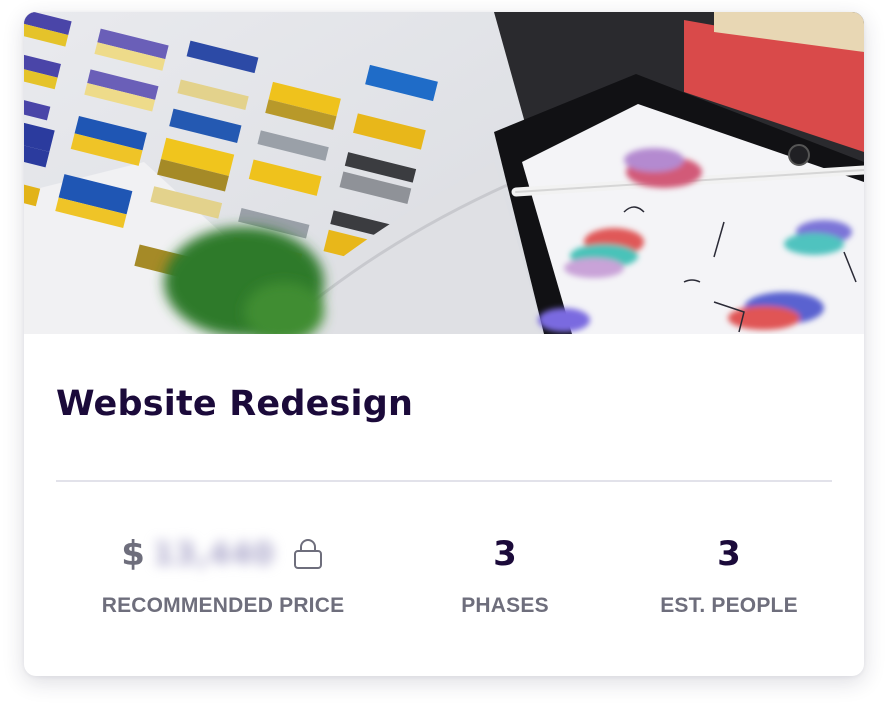  I want to click on price-label: RECOMMENDED PRICE, so click(223, 605).